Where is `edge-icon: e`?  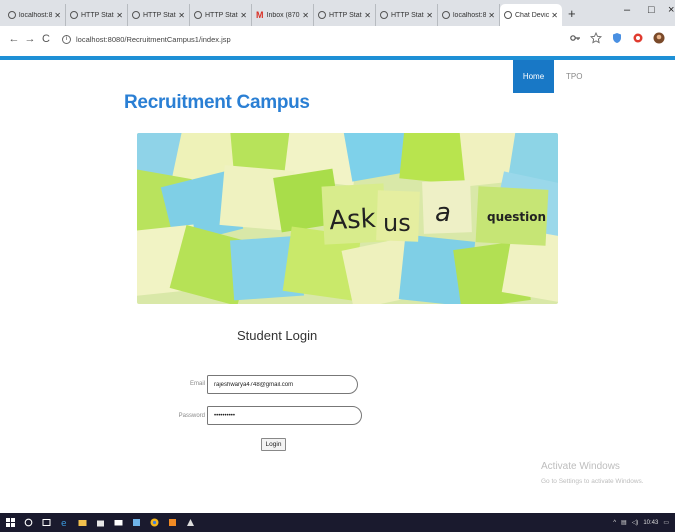 edge-icon: e is located at coordinates (64, 522).